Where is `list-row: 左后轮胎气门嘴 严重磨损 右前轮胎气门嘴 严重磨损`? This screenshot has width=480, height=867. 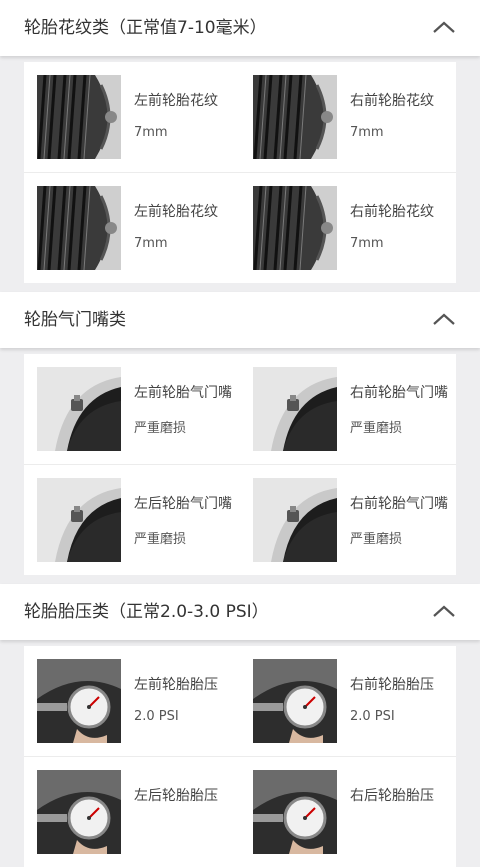
list-row: 左后轮胎气门嘴 严重磨损 右前轮胎气门嘴 严重磨损 is located at coordinates (240, 520).